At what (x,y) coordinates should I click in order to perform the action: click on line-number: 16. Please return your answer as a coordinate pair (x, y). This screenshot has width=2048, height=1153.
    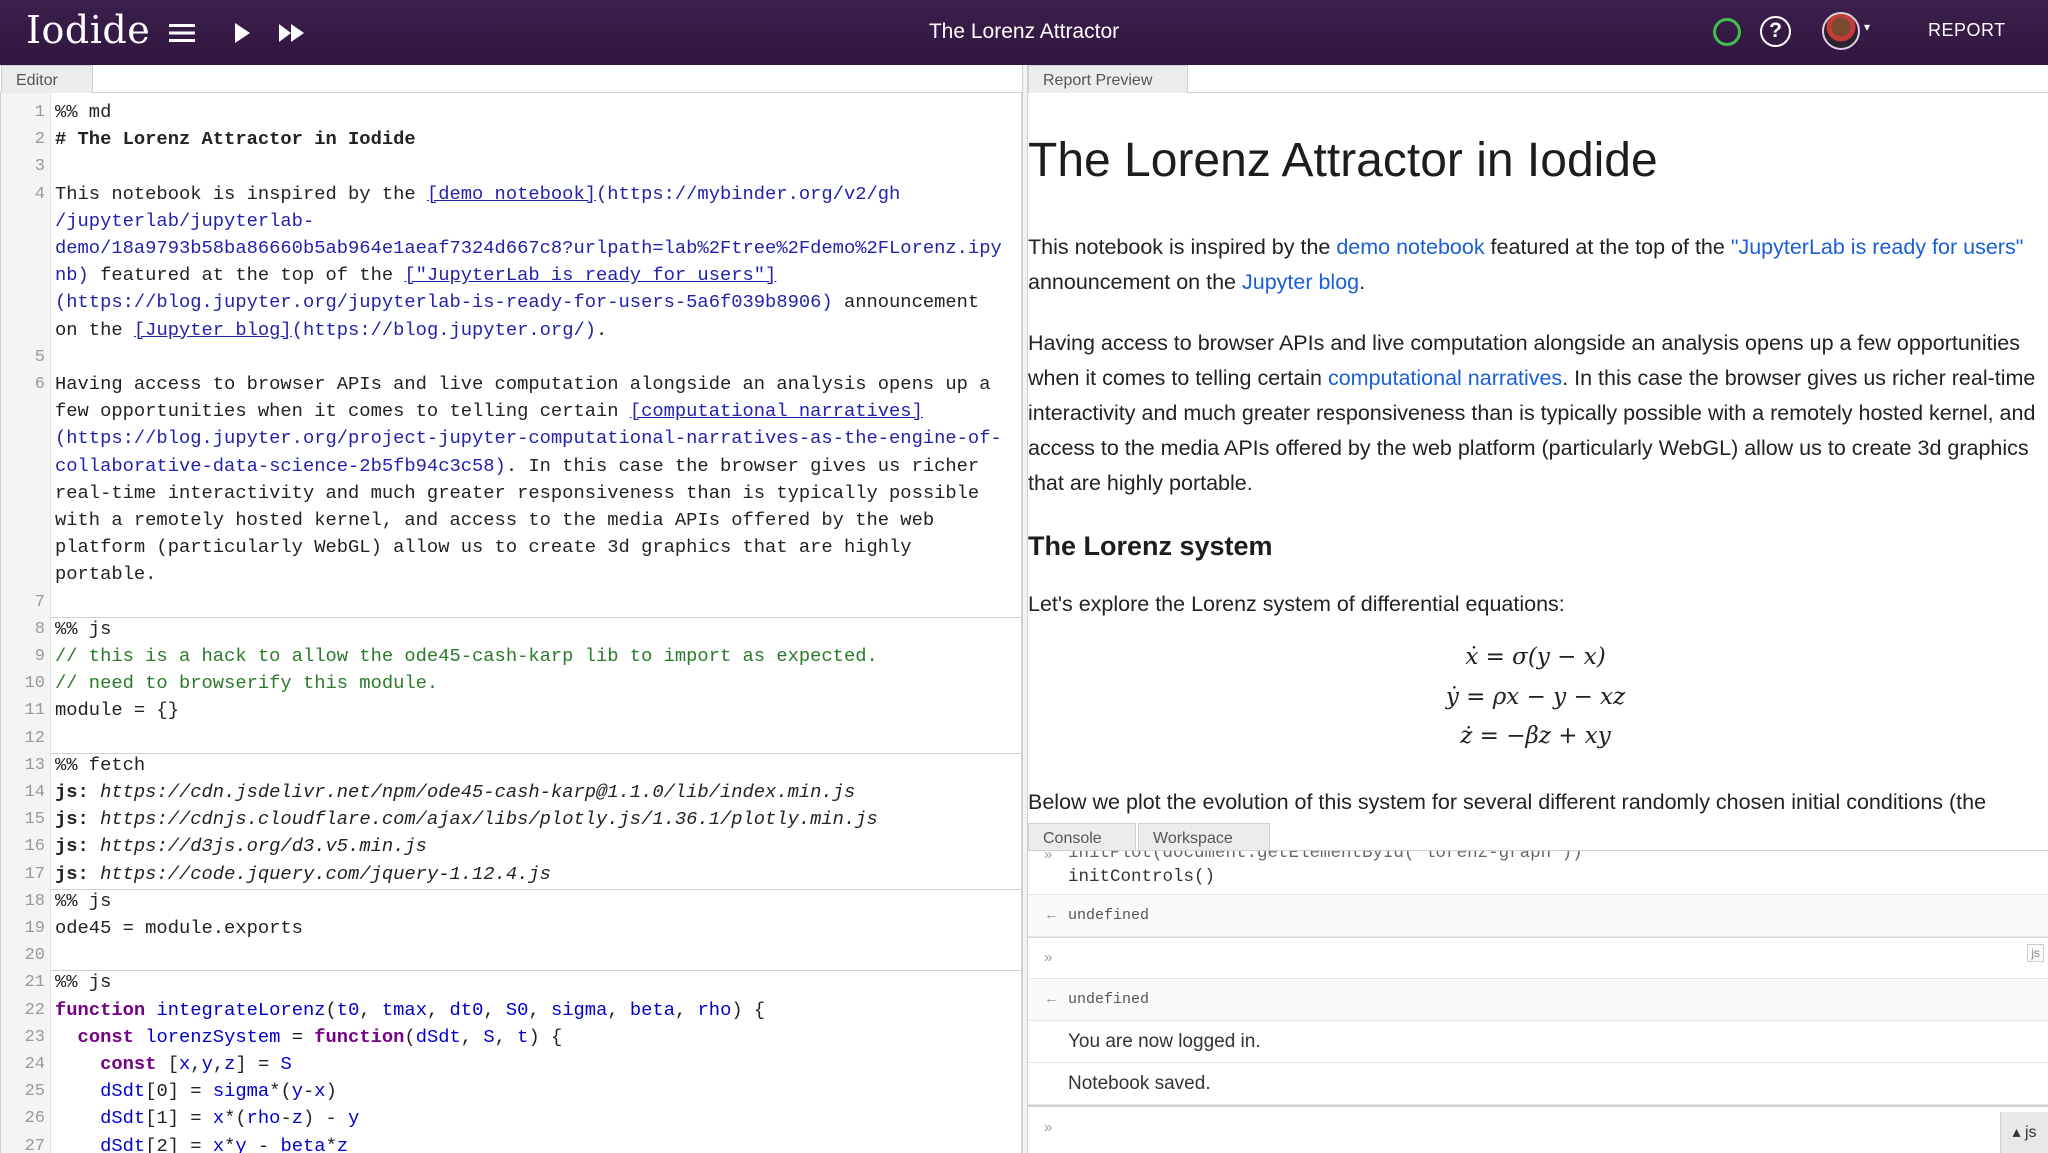
    Looking at the image, I should click on (34, 847).